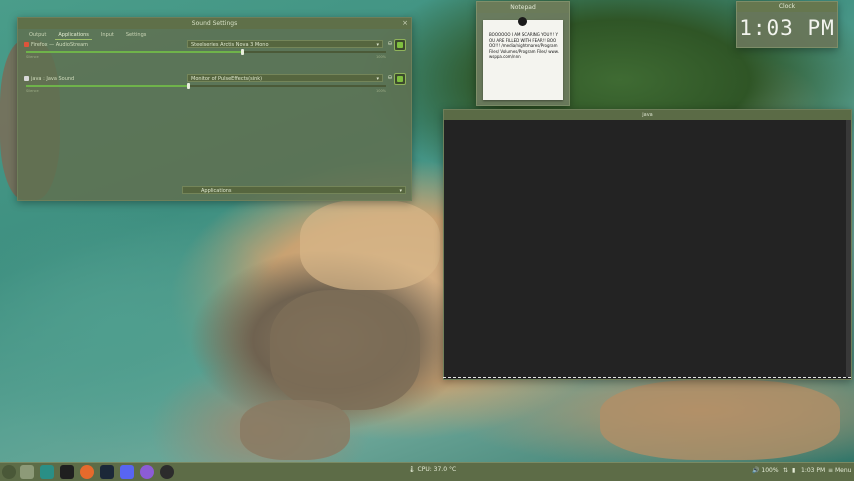  Describe the element at coordinates (26, 78) in the screenshot. I see `java-icon` at that location.